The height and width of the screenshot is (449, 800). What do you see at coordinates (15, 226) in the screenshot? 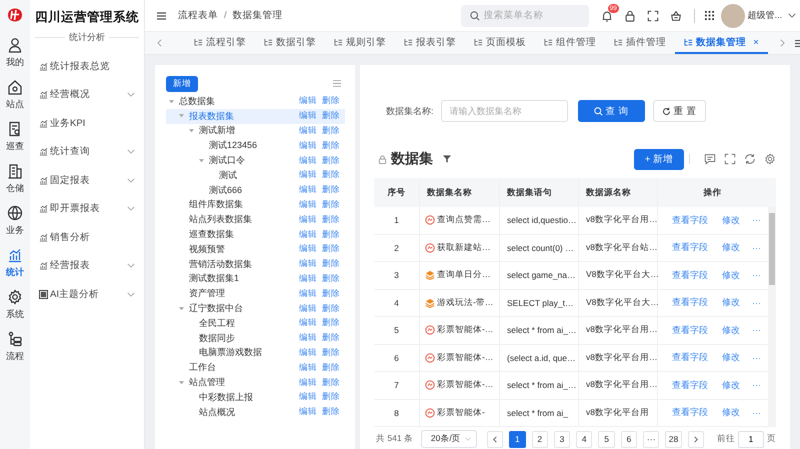
I see `rail-nav-item: 业务` at bounding box center [15, 226].